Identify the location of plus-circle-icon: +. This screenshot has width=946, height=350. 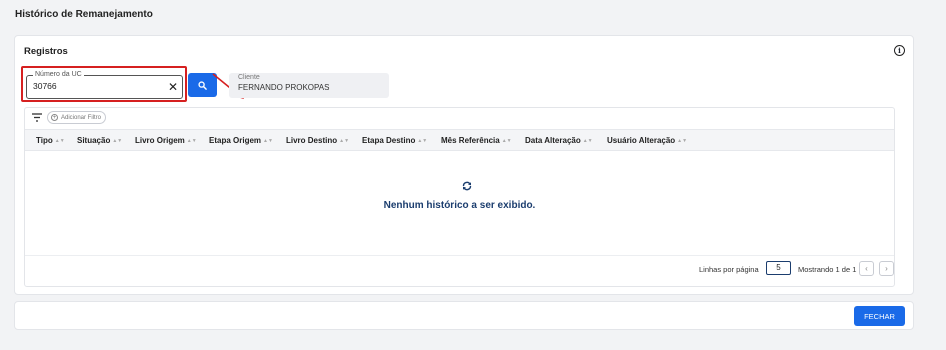
(54, 117).